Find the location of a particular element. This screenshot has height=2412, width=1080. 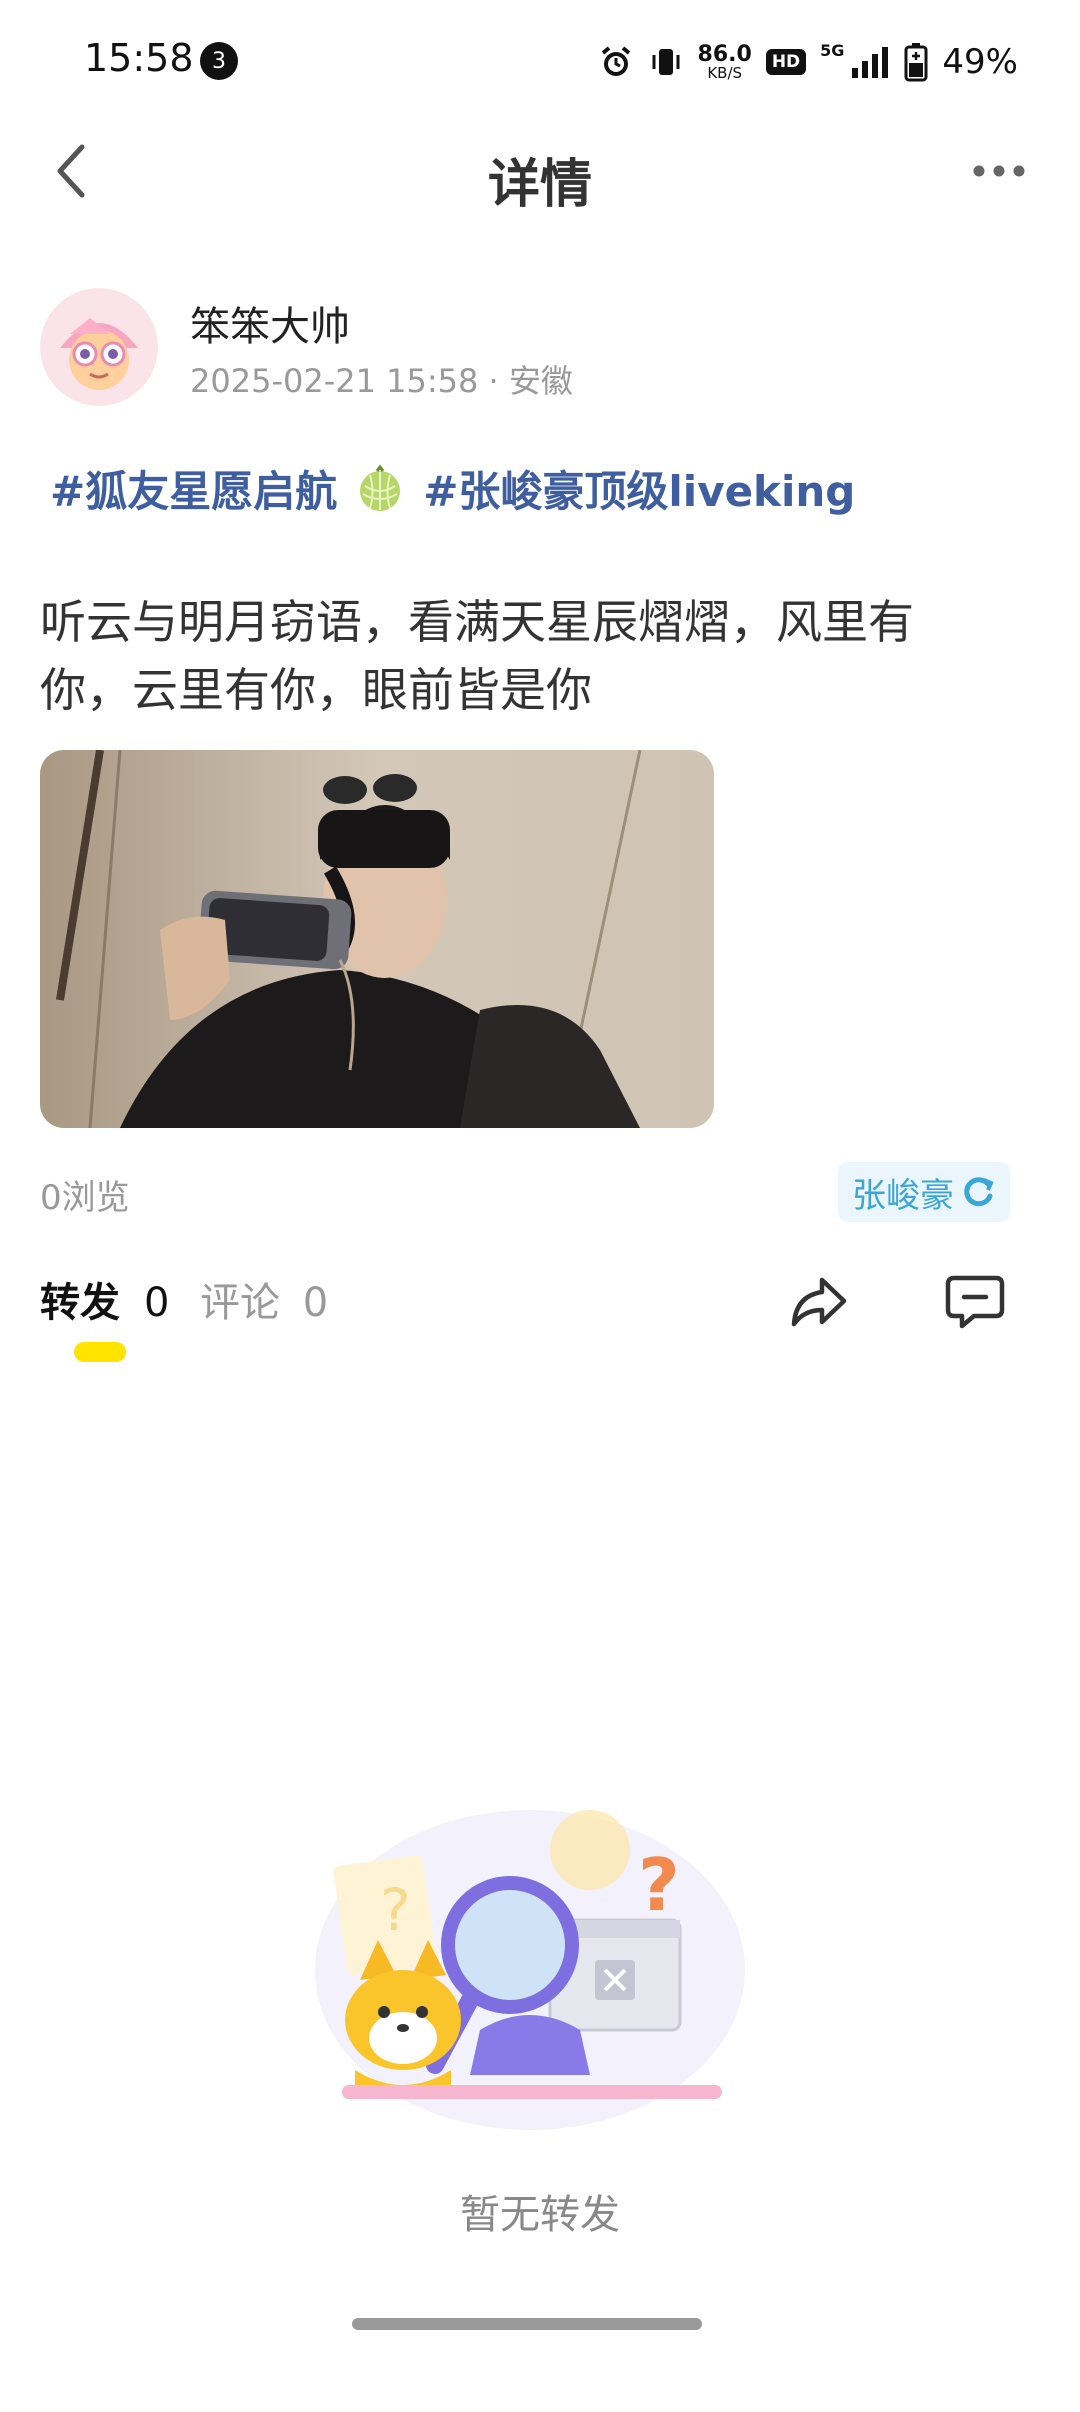

comment-icon is located at coordinates (975, 1302).